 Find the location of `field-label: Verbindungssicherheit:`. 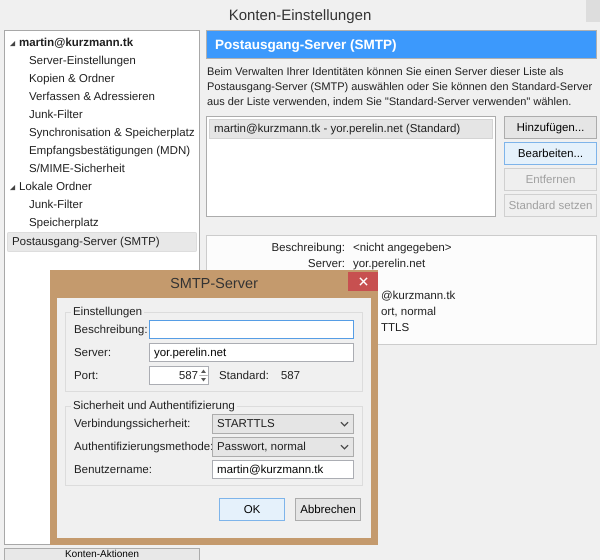

field-label: Verbindungssicherheit: is located at coordinates (133, 424).